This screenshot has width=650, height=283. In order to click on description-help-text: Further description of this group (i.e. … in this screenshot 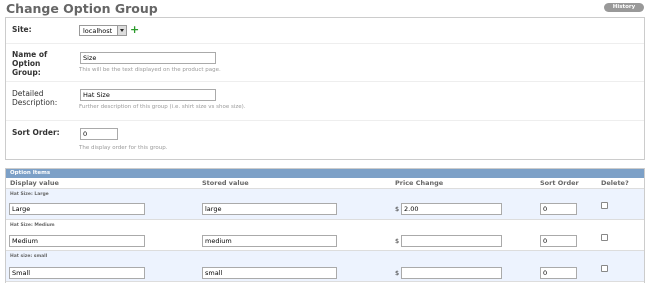, I will do `click(162, 107)`.